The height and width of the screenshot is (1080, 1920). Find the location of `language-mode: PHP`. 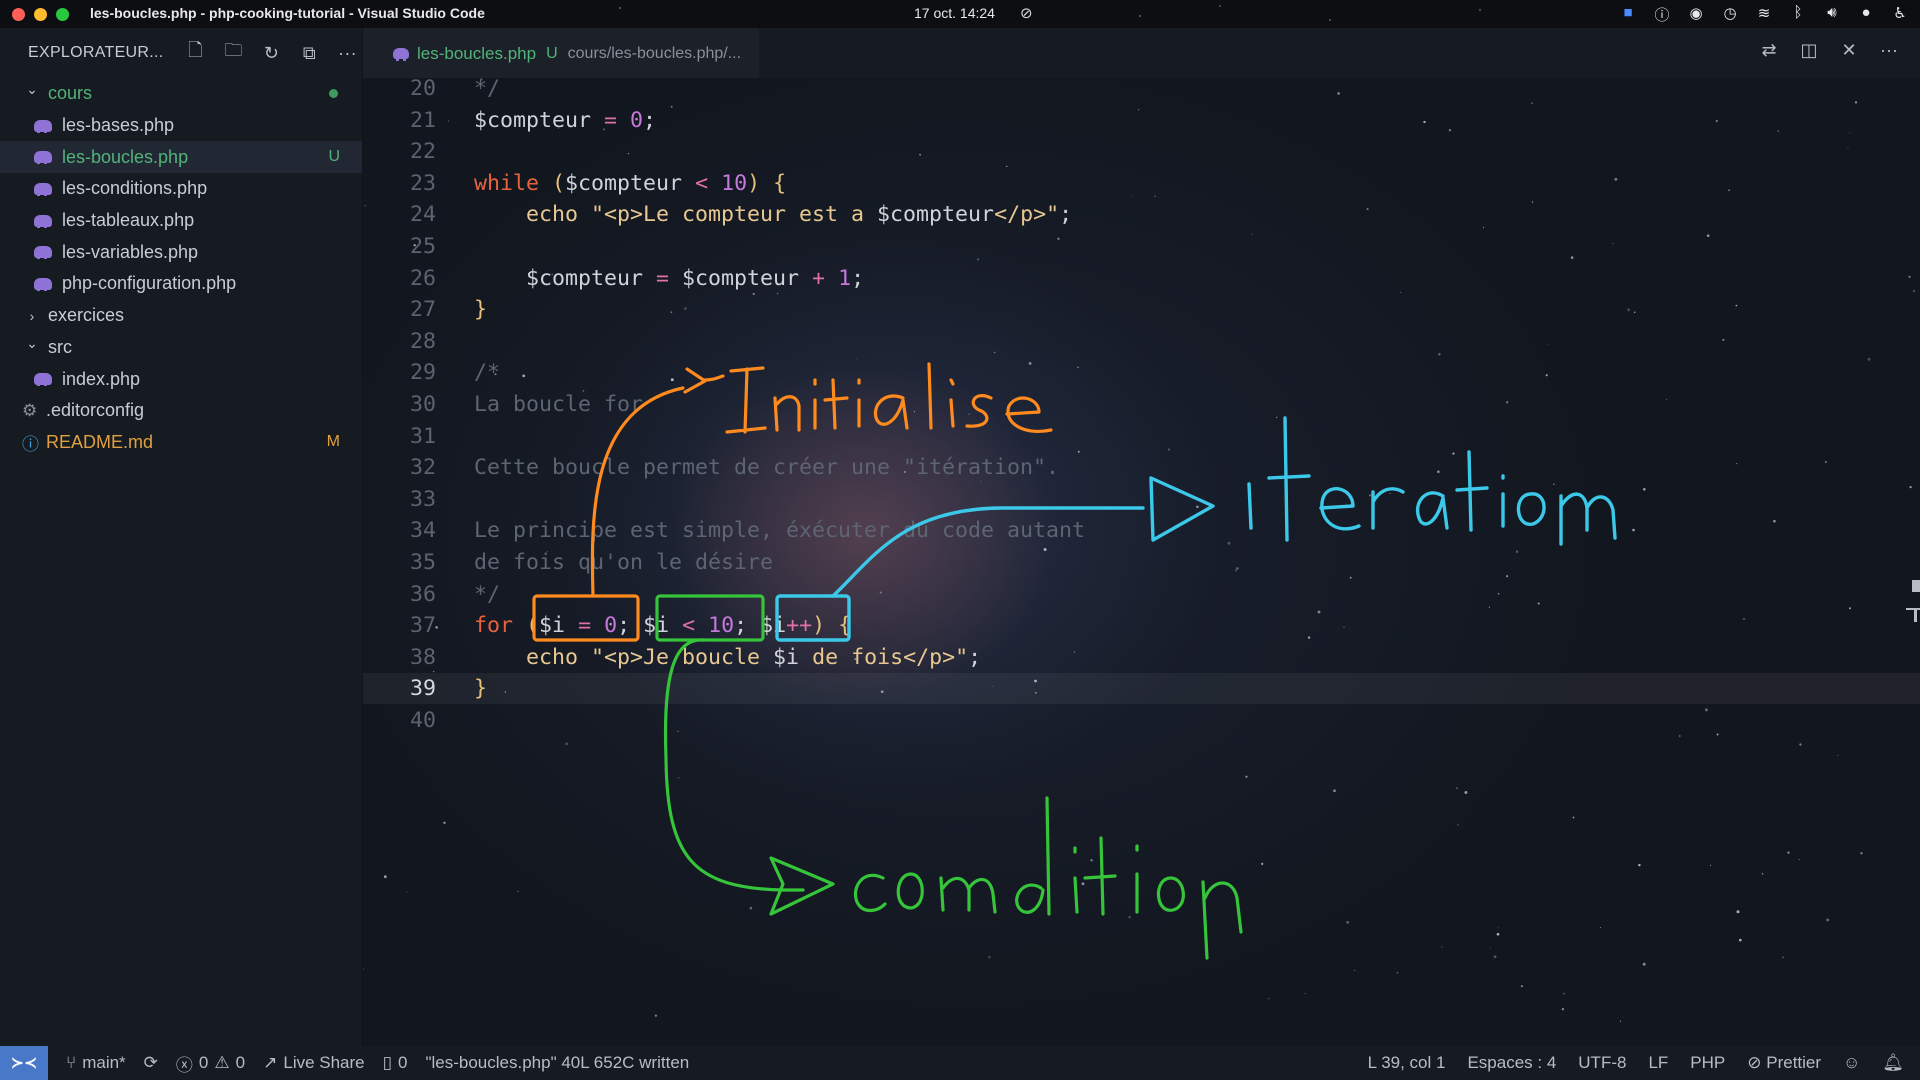

language-mode: PHP is located at coordinates (1707, 1063).